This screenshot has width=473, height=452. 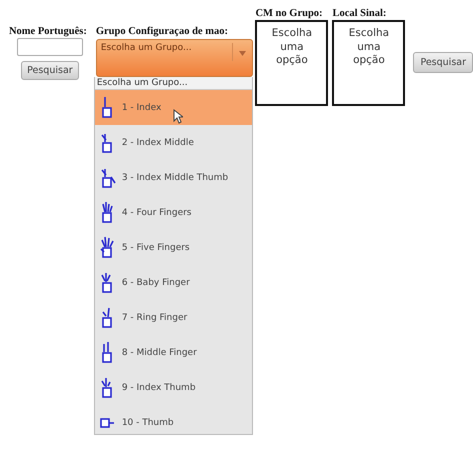 What do you see at coordinates (158, 143) in the screenshot?
I see `option-label: 2 - Index Middle` at bounding box center [158, 143].